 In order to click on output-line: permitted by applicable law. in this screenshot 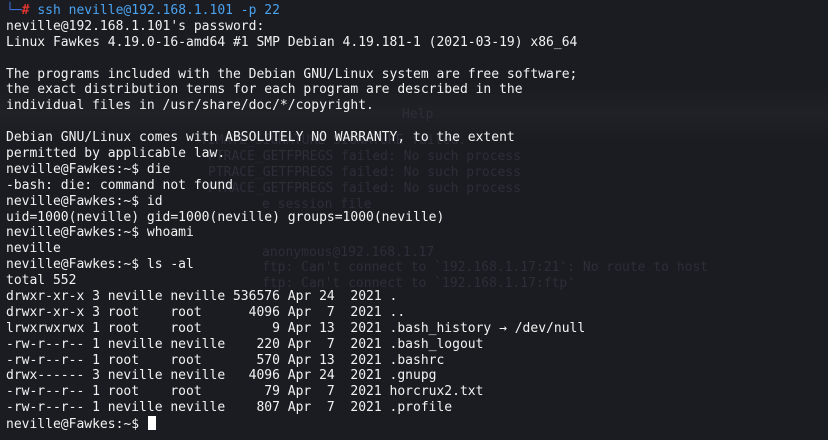, I will do `click(116, 154)`.